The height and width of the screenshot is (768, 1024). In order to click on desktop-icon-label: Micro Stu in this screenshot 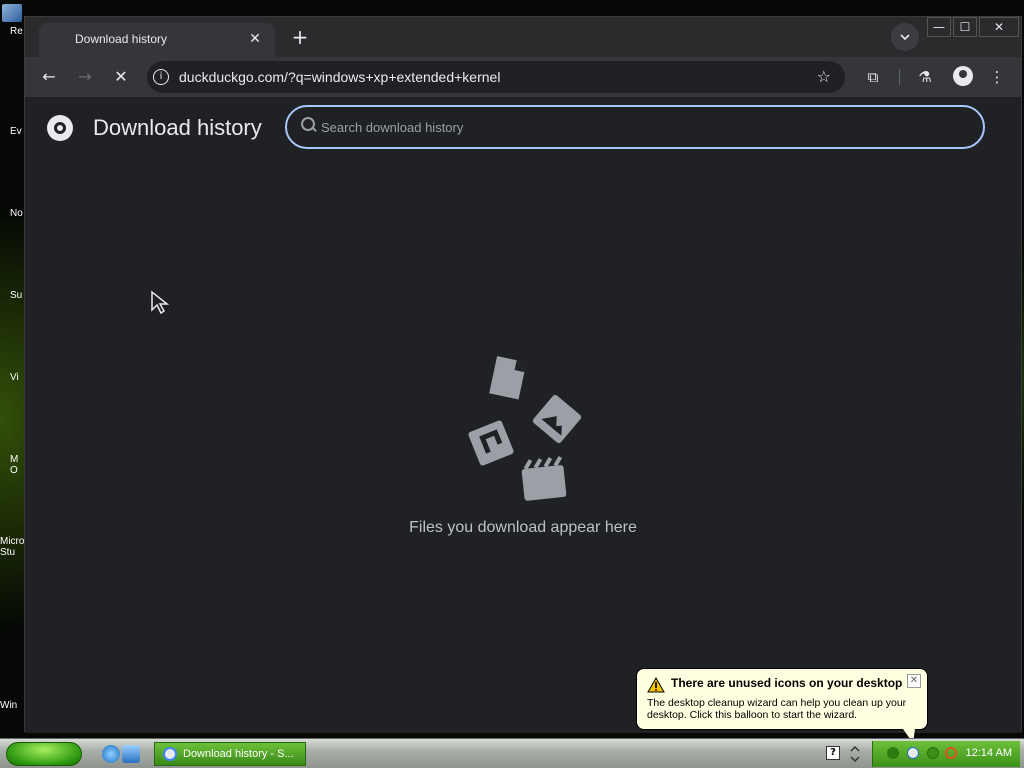, I will do `click(12, 547)`.